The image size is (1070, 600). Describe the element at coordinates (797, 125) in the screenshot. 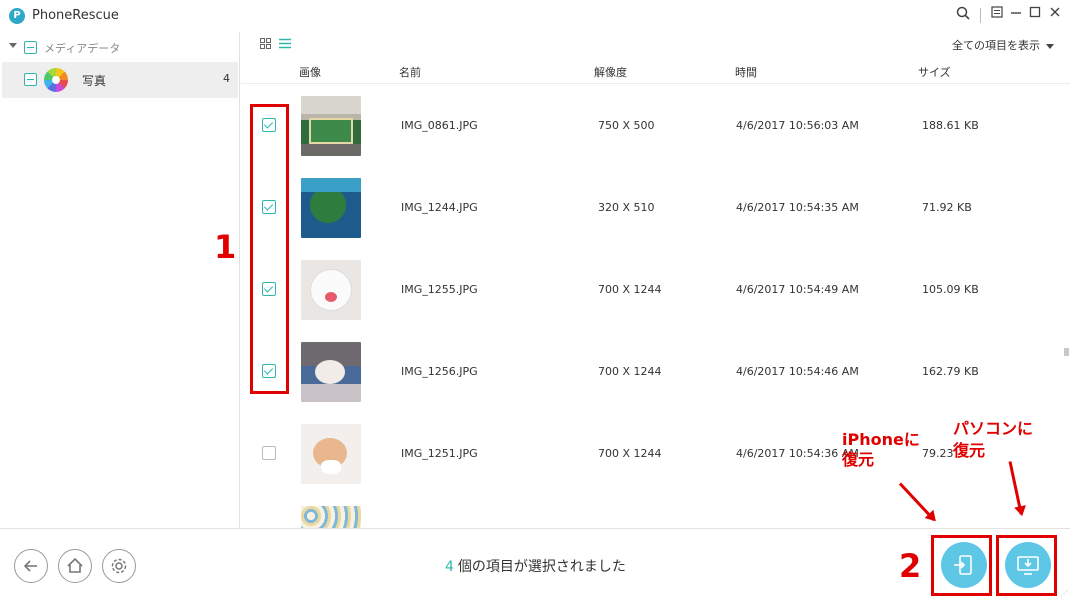

I see `file-time: 4/6/2017 10:56:03 AM` at that location.